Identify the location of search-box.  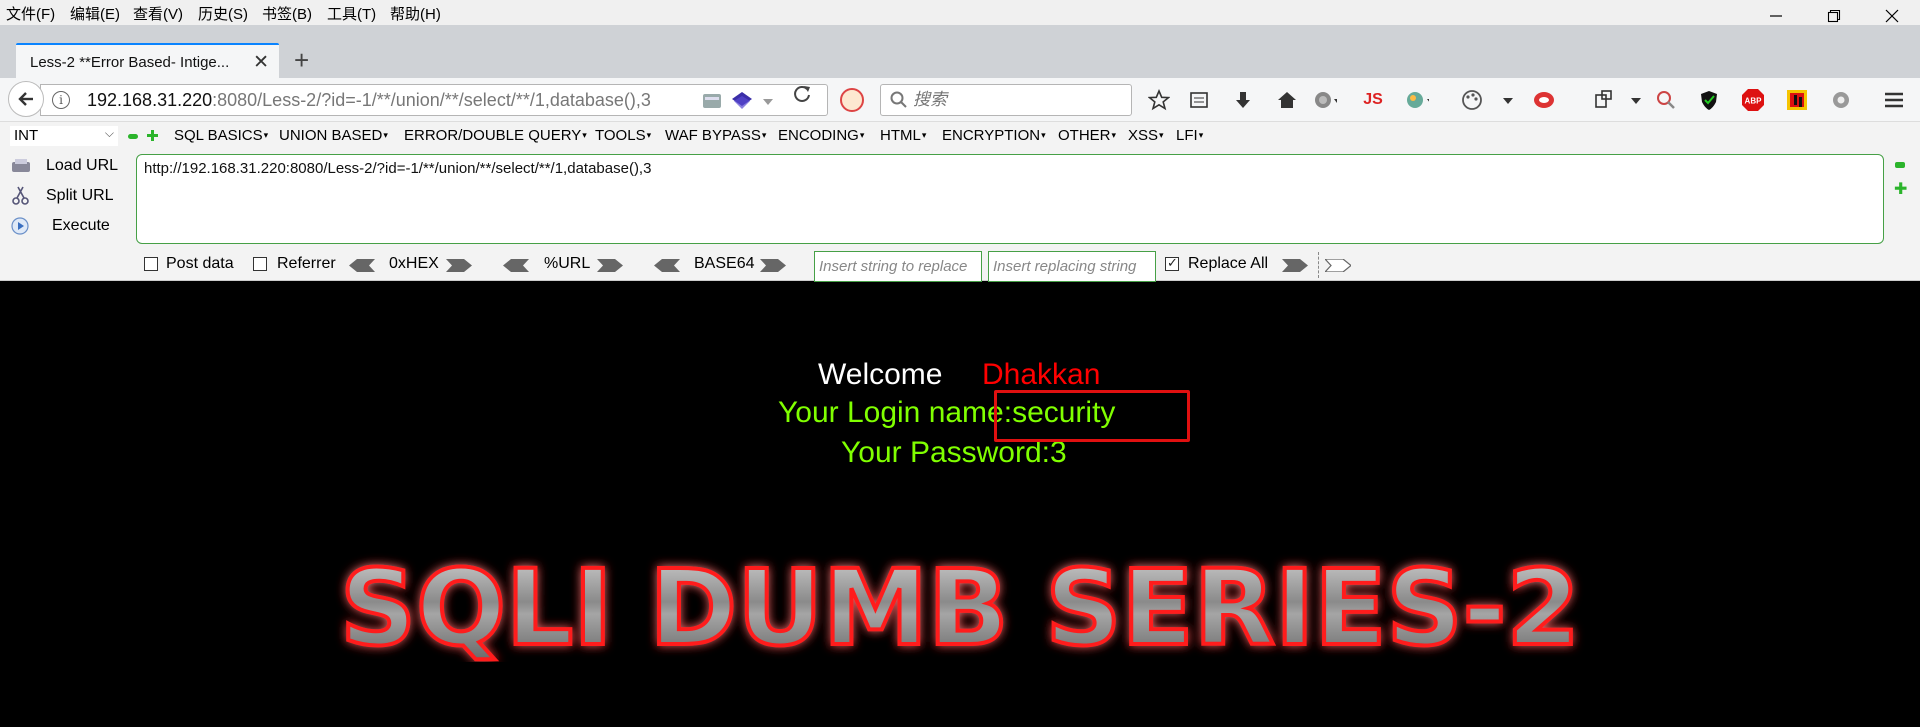
(1006, 100).